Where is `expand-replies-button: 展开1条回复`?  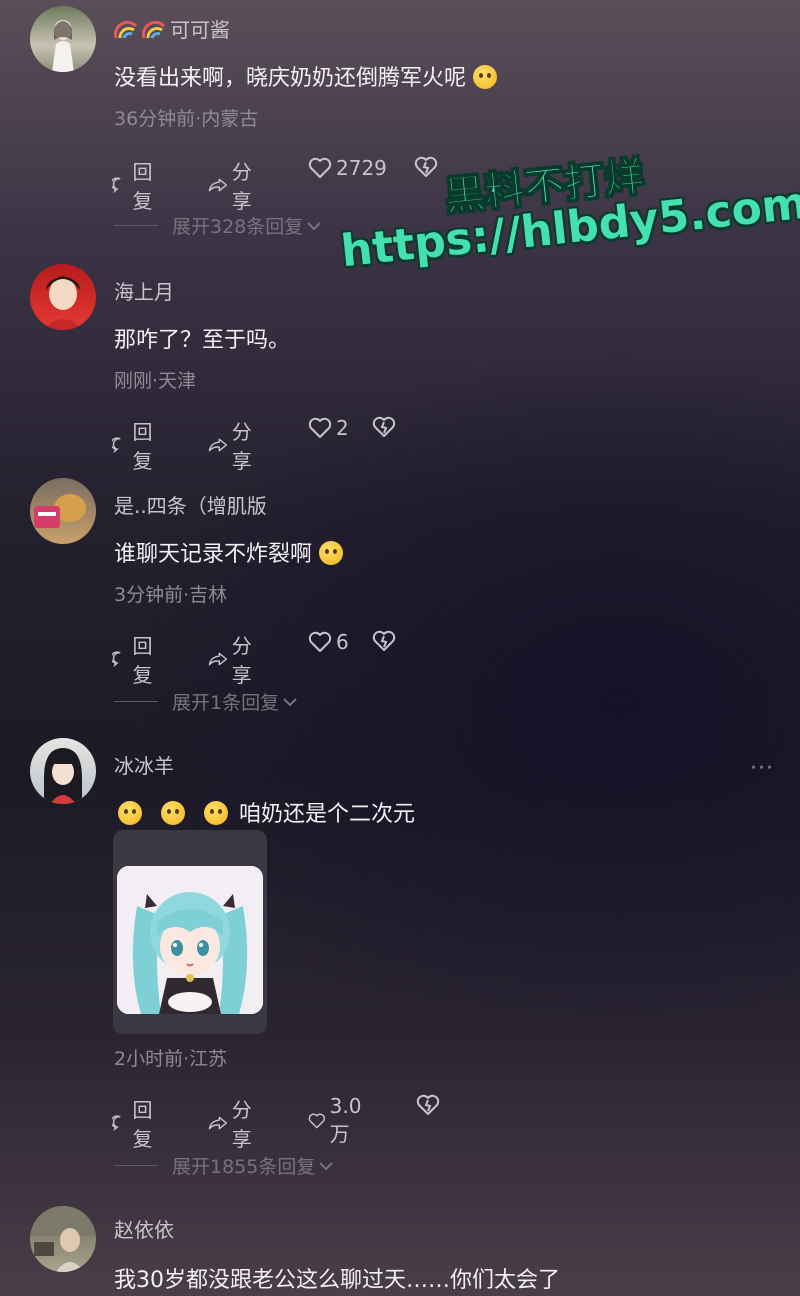
expand-replies-button: 展开1条回复 is located at coordinates (206, 701).